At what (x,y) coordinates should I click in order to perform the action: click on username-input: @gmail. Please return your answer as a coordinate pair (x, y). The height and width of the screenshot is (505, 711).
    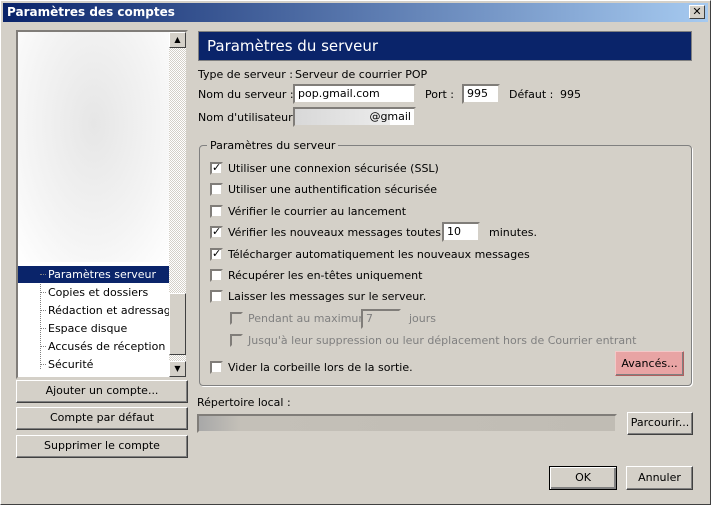
    Looking at the image, I should click on (354, 117).